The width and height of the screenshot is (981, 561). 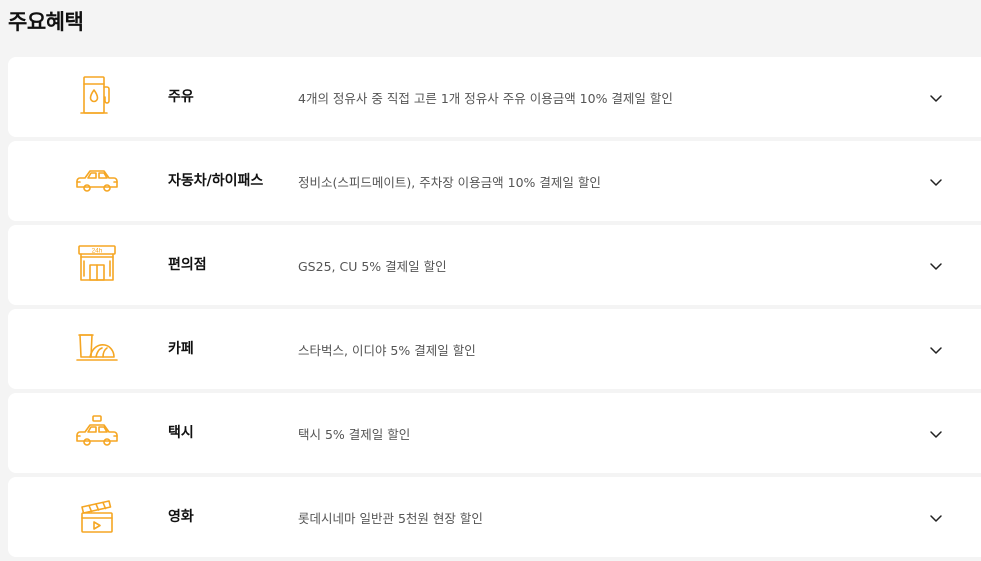 I want to click on convenience-store-icon: 24h, so click(x=97, y=264).